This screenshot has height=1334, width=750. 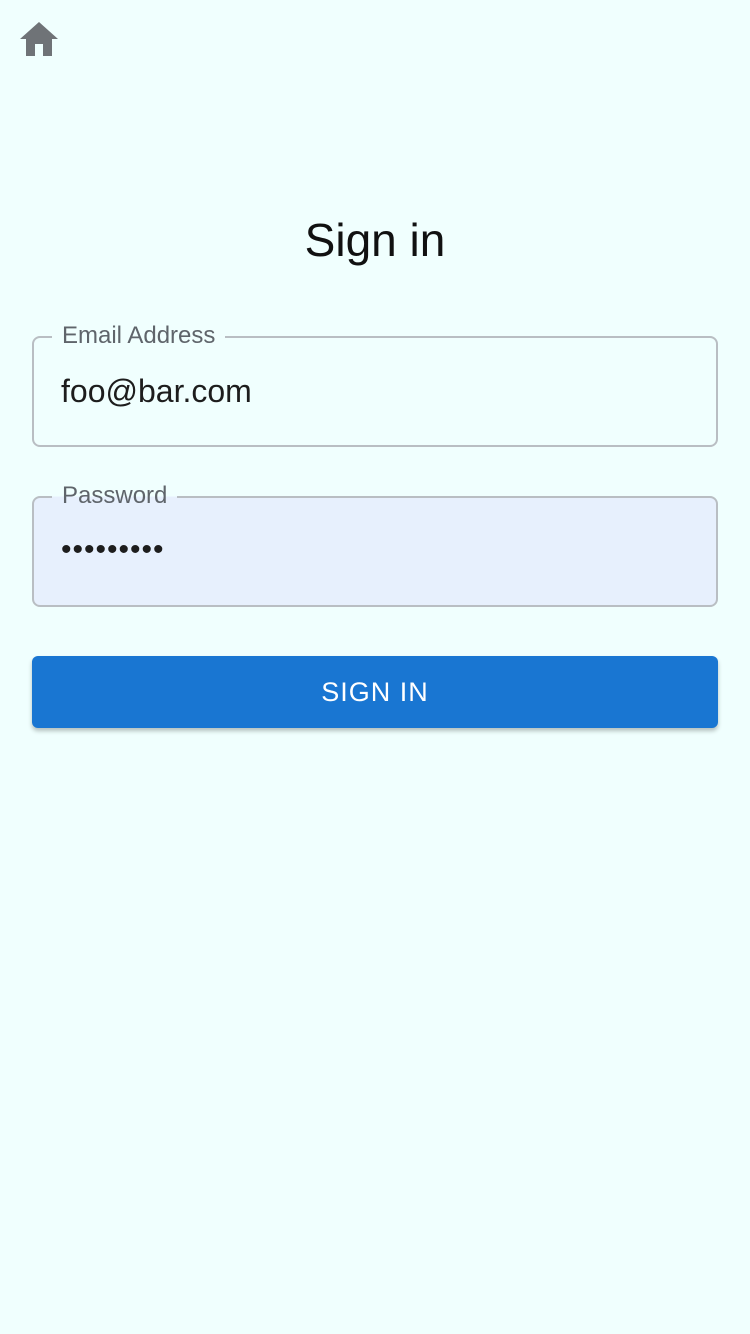 I want to click on email-field: Email Address foo@bar.com, so click(x=375, y=384).